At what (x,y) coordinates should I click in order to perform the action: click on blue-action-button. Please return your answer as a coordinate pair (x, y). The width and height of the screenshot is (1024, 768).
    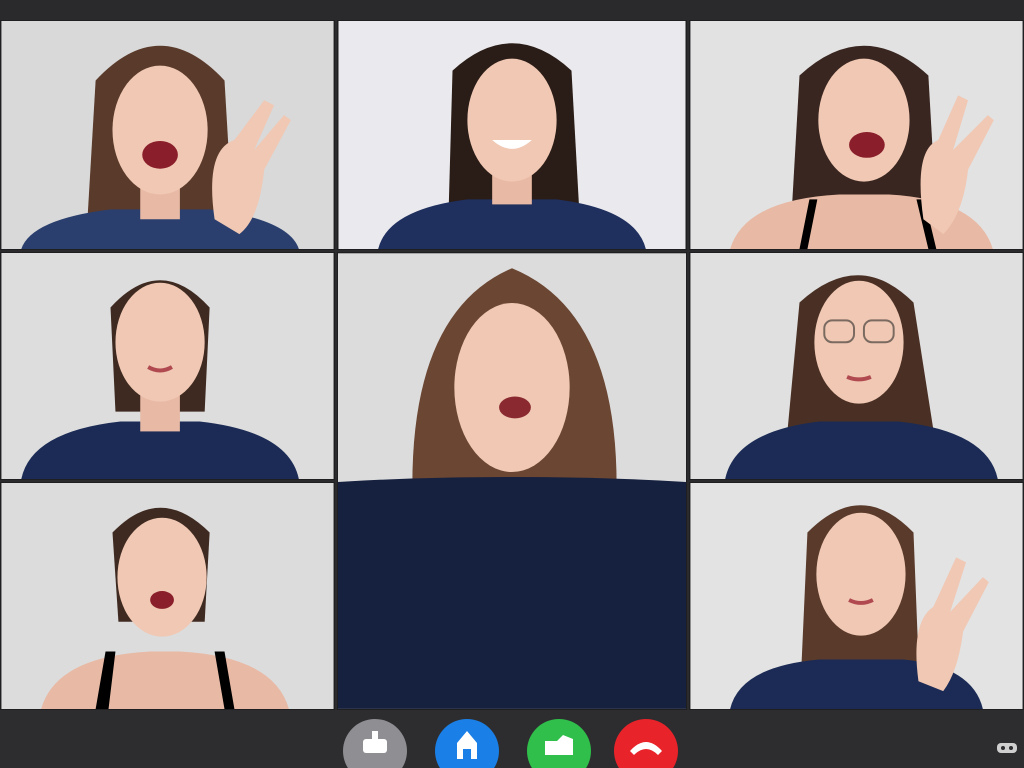
    Looking at the image, I should click on (467, 743).